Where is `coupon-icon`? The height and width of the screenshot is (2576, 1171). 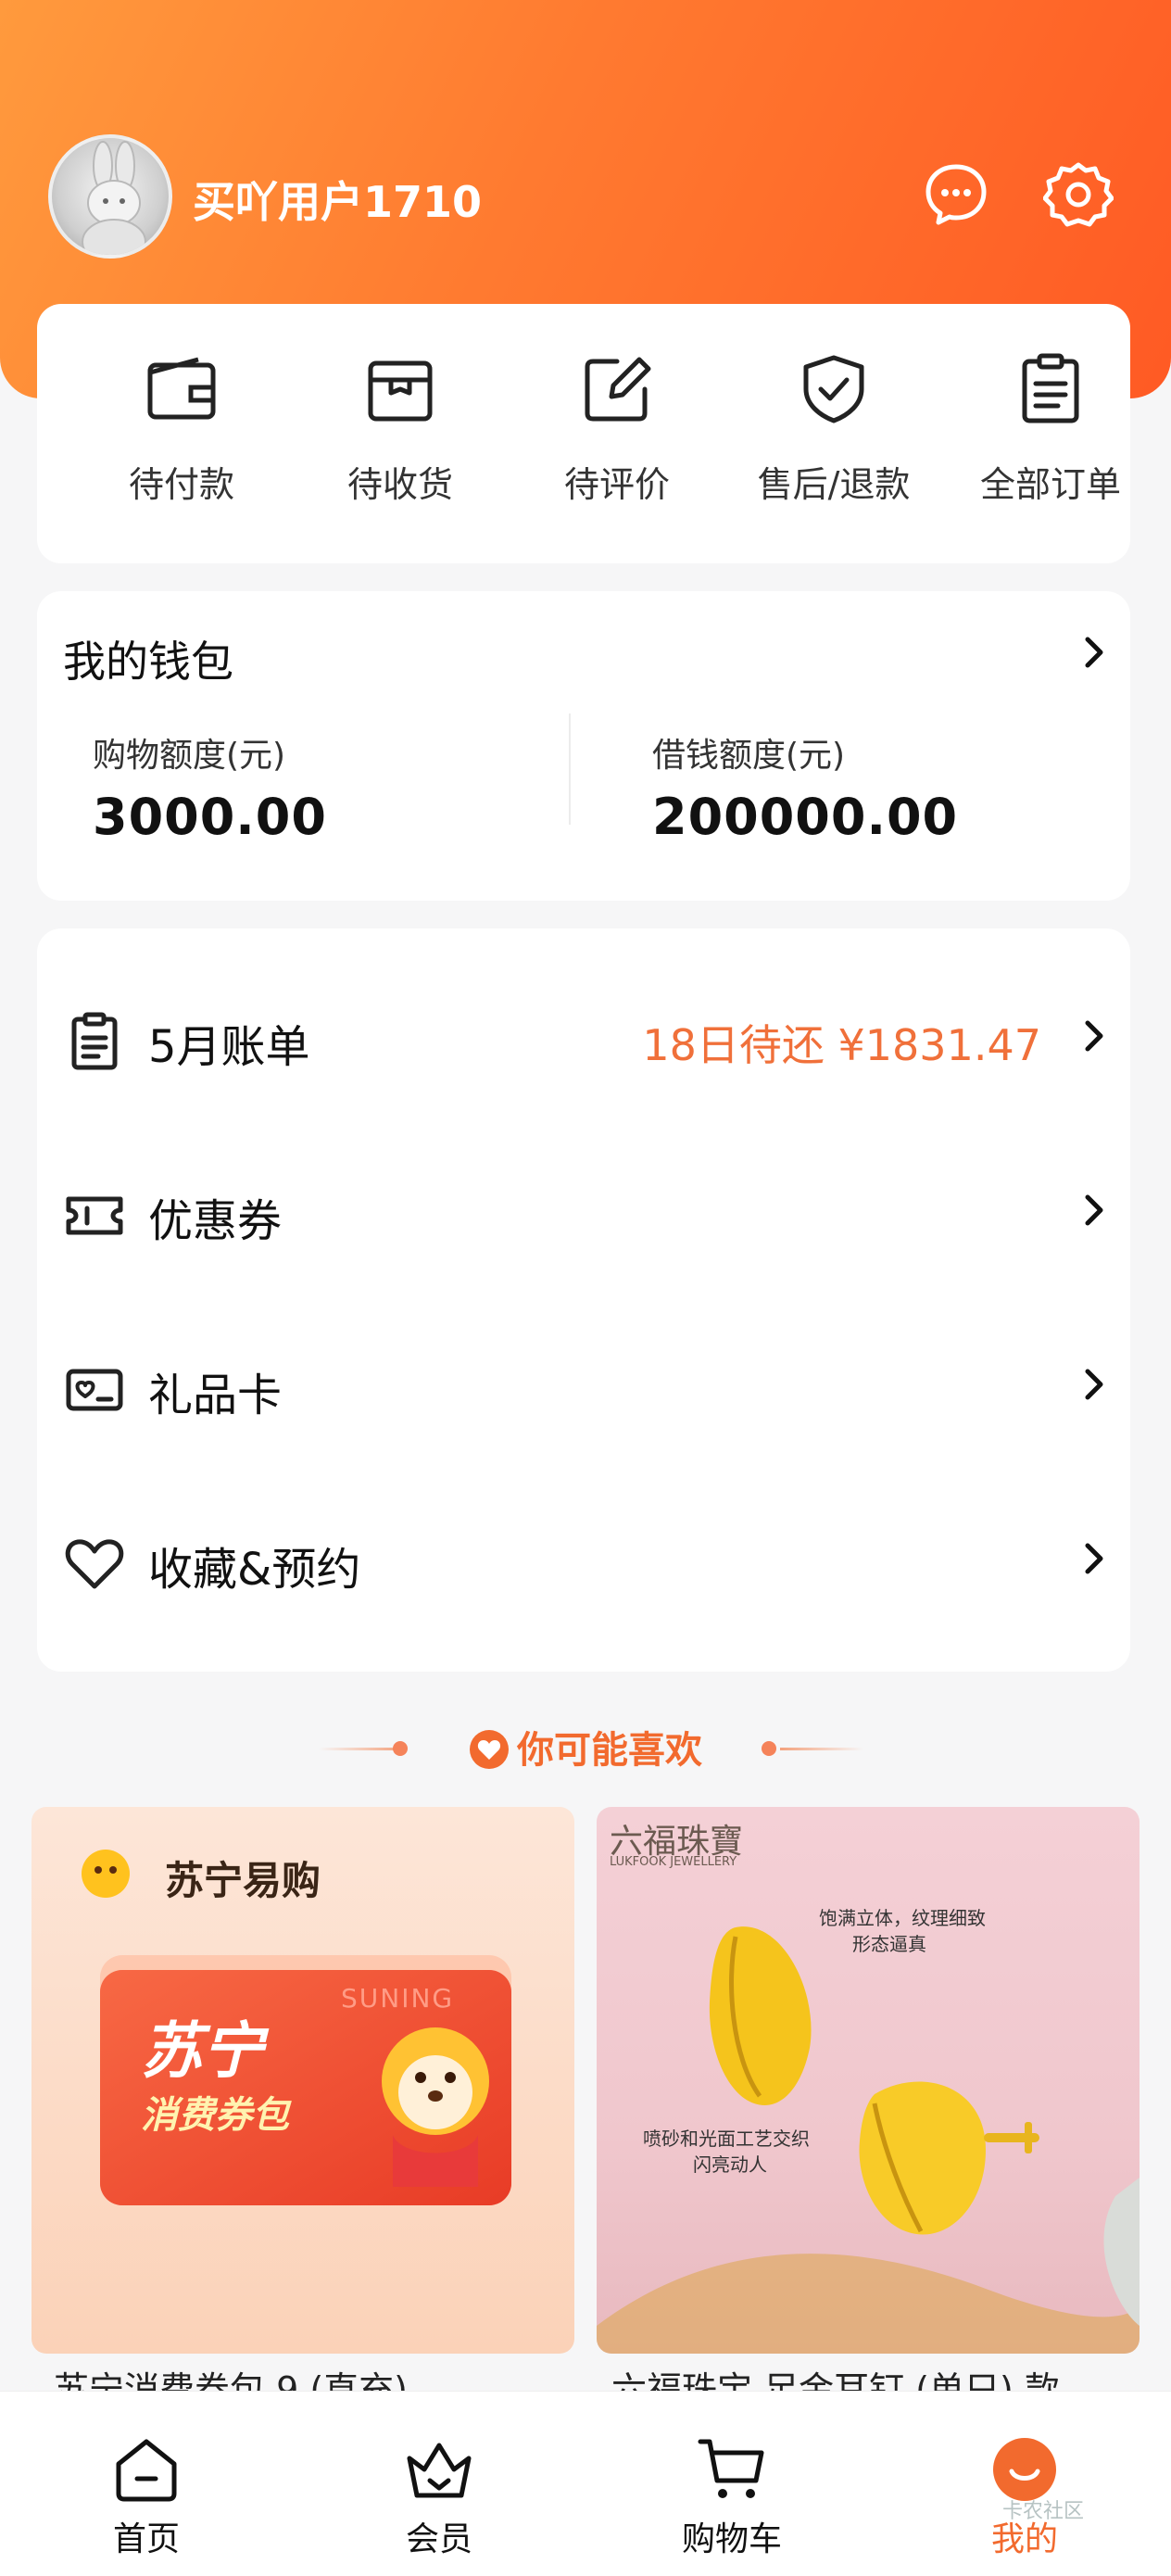
coupon-icon is located at coordinates (95, 1216).